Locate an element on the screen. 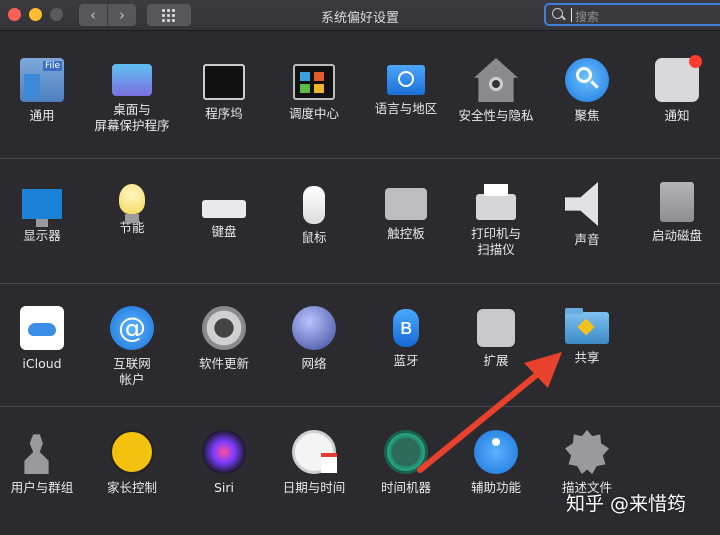  time-machine-icon is located at coordinates (406, 452).